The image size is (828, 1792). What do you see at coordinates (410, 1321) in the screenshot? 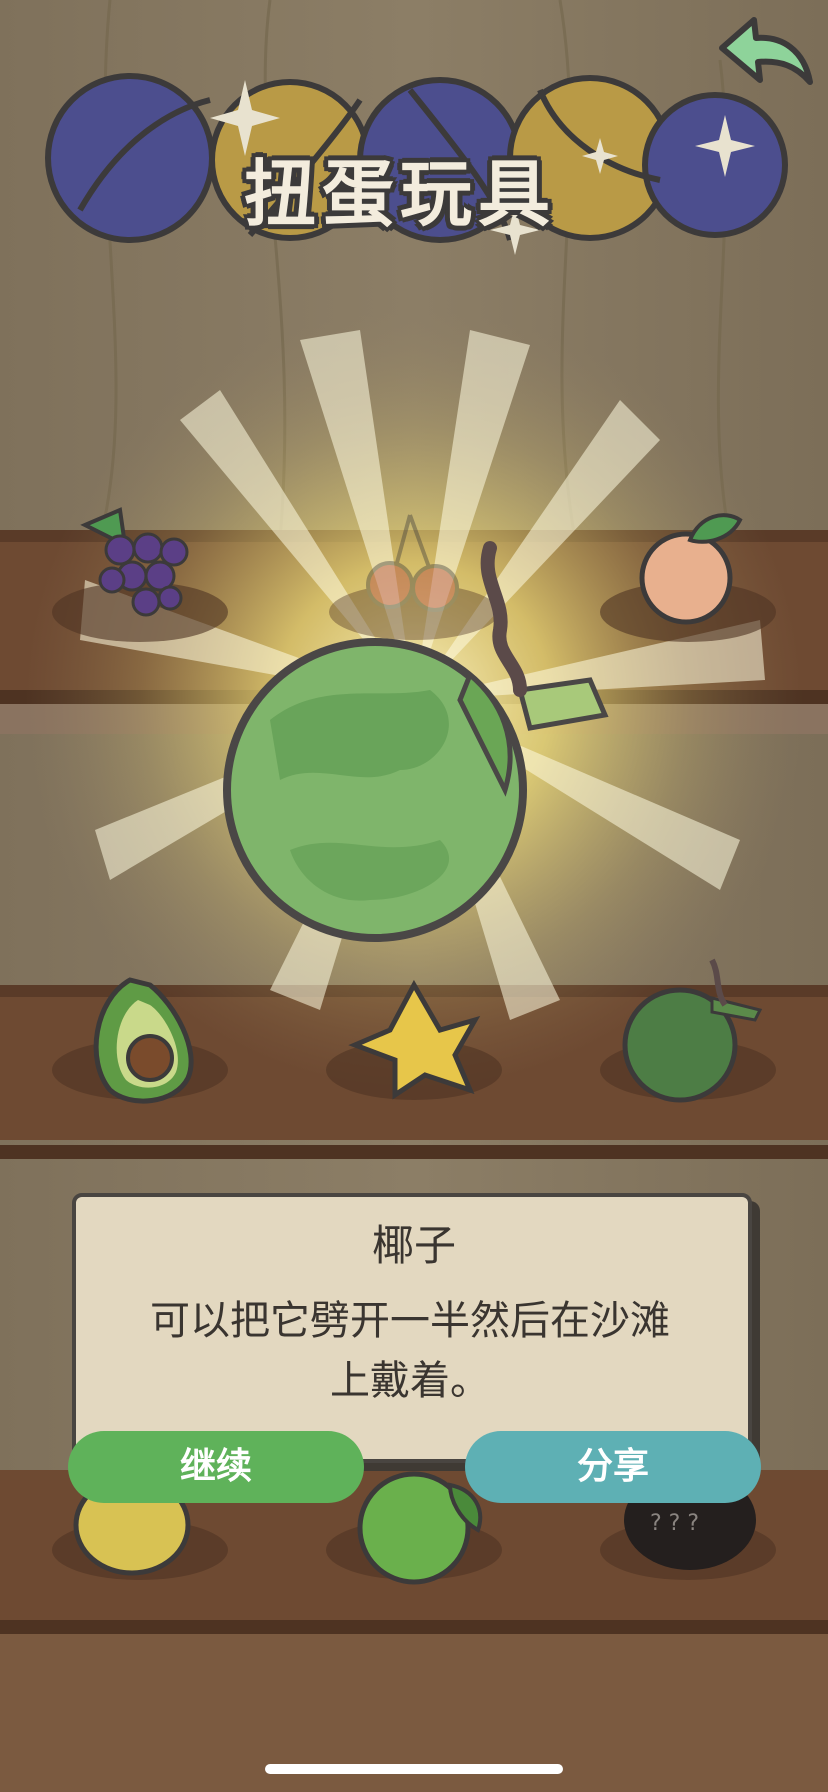
I see `item-description-line-1: 可以把它劈开一半然后在沙滩` at bounding box center [410, 1321].